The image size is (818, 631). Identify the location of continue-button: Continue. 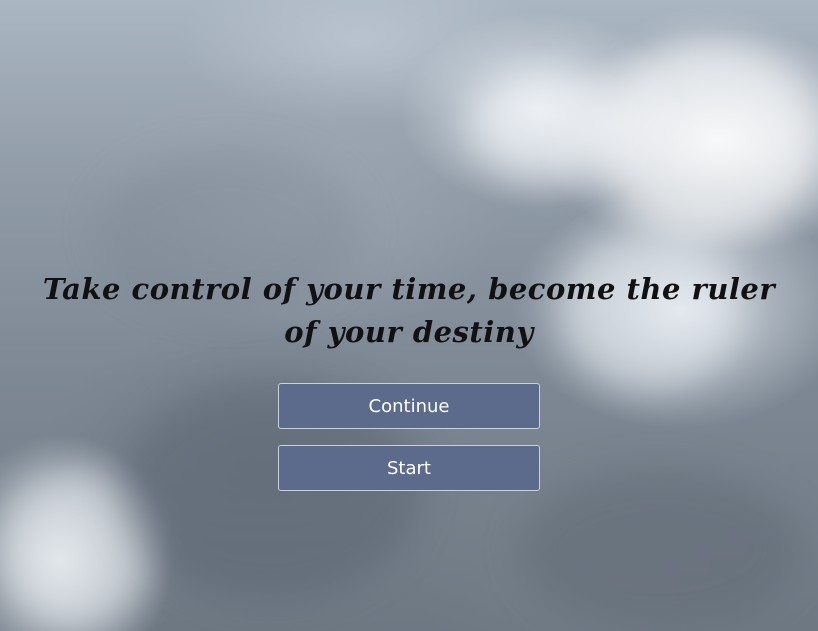
(409, 406).